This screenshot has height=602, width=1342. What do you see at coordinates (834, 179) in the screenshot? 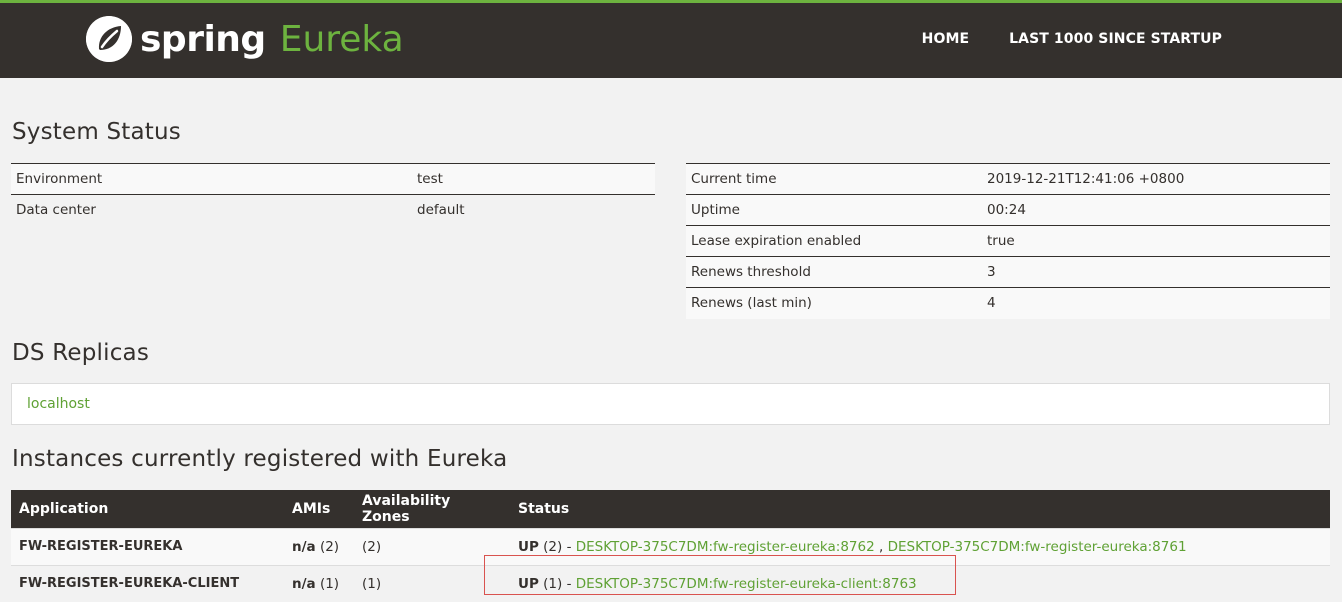
I see `status-key: Current time` at bounding box center [834, 179].